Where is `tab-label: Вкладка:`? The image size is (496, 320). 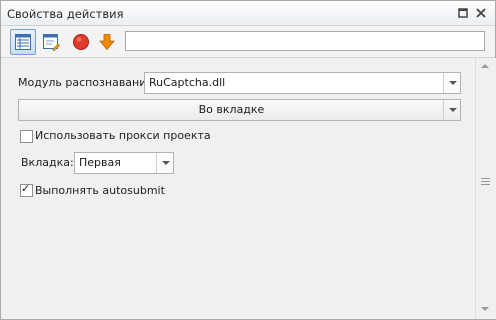 tab-label: Вкладка: is located at coordinates (47, 162).